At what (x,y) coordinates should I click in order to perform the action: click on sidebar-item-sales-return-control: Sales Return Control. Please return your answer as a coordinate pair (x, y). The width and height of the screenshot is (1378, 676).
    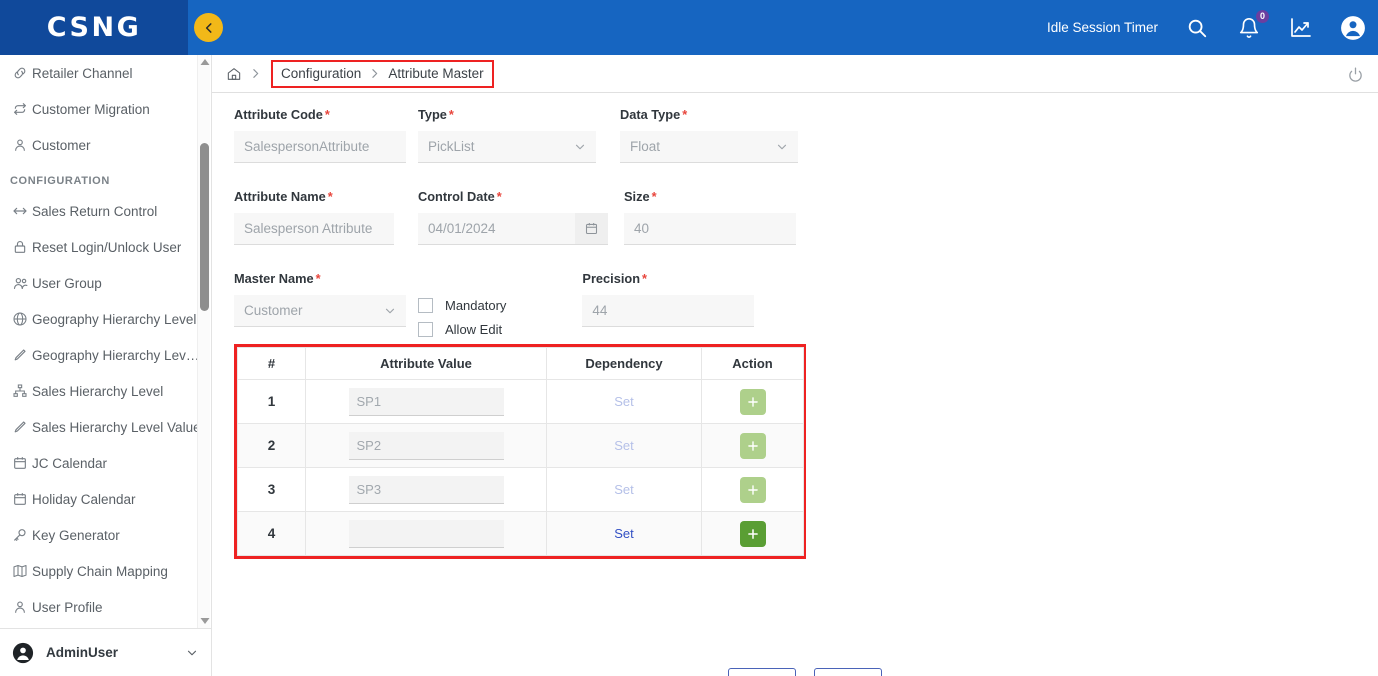
    Looking at the image, I should click on (106, 211).